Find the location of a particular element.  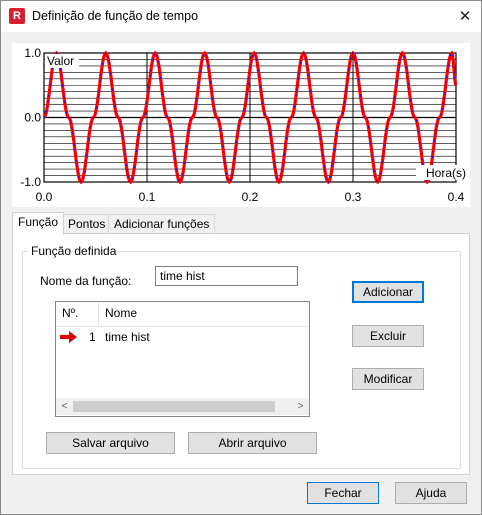

x-tick-label: 0.2 is located at coordinates (250, 197).